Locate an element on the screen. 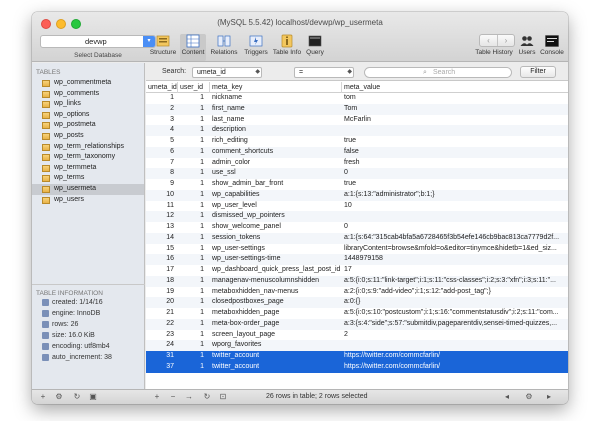 The height and width of the screenshot is (421, 600). table-cell: fresh is located at coordinates (455, 163).